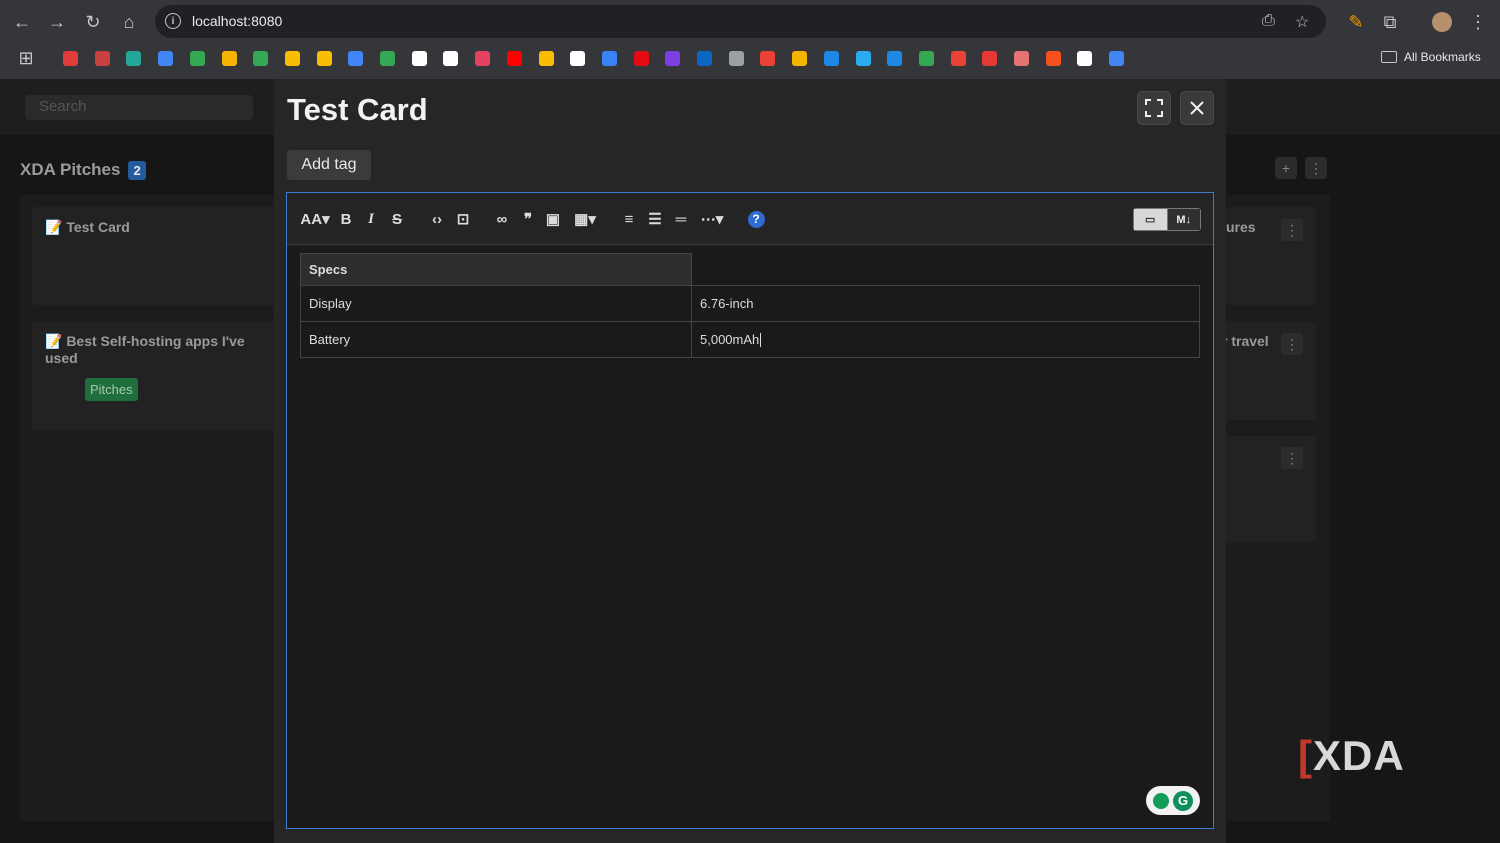  What do you see at coordinates (397, 219) in the screenshot?
I see `strikethrough-button: S` at bounding box center [397, 219].